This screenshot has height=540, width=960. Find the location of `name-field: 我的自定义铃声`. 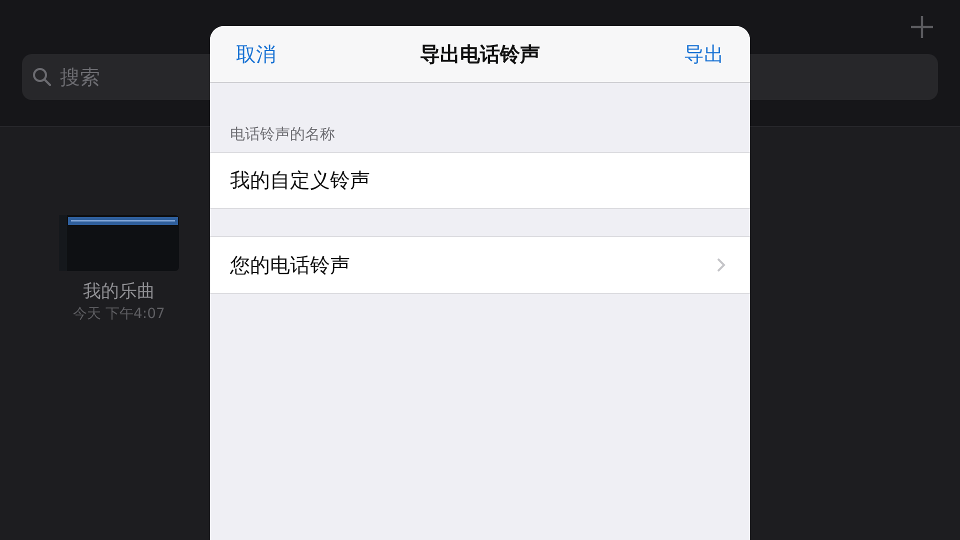

name-field: 我的自定义铃声 is located at coordinates (480, 180).